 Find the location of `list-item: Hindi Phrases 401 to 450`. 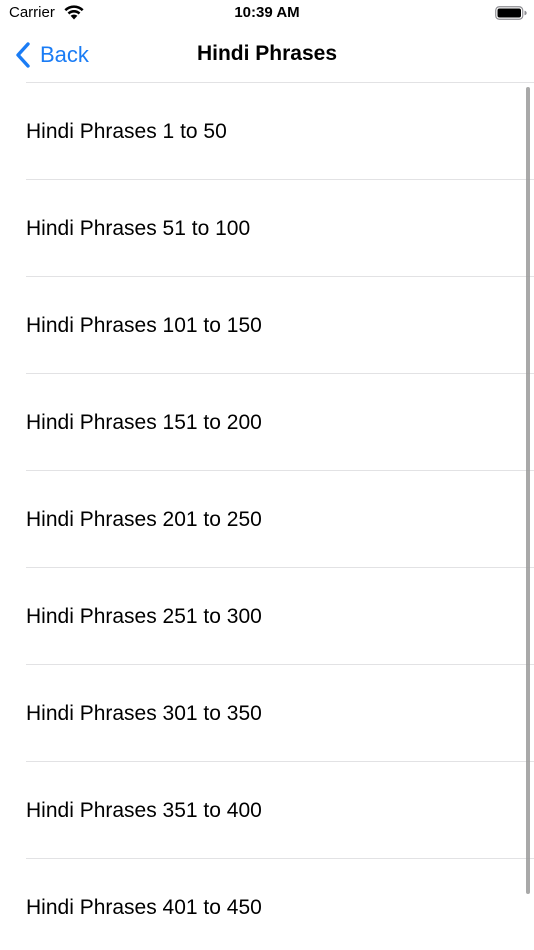

list-item: Hindi Phrases 401 to 450 is located at coordinates (267, 904).